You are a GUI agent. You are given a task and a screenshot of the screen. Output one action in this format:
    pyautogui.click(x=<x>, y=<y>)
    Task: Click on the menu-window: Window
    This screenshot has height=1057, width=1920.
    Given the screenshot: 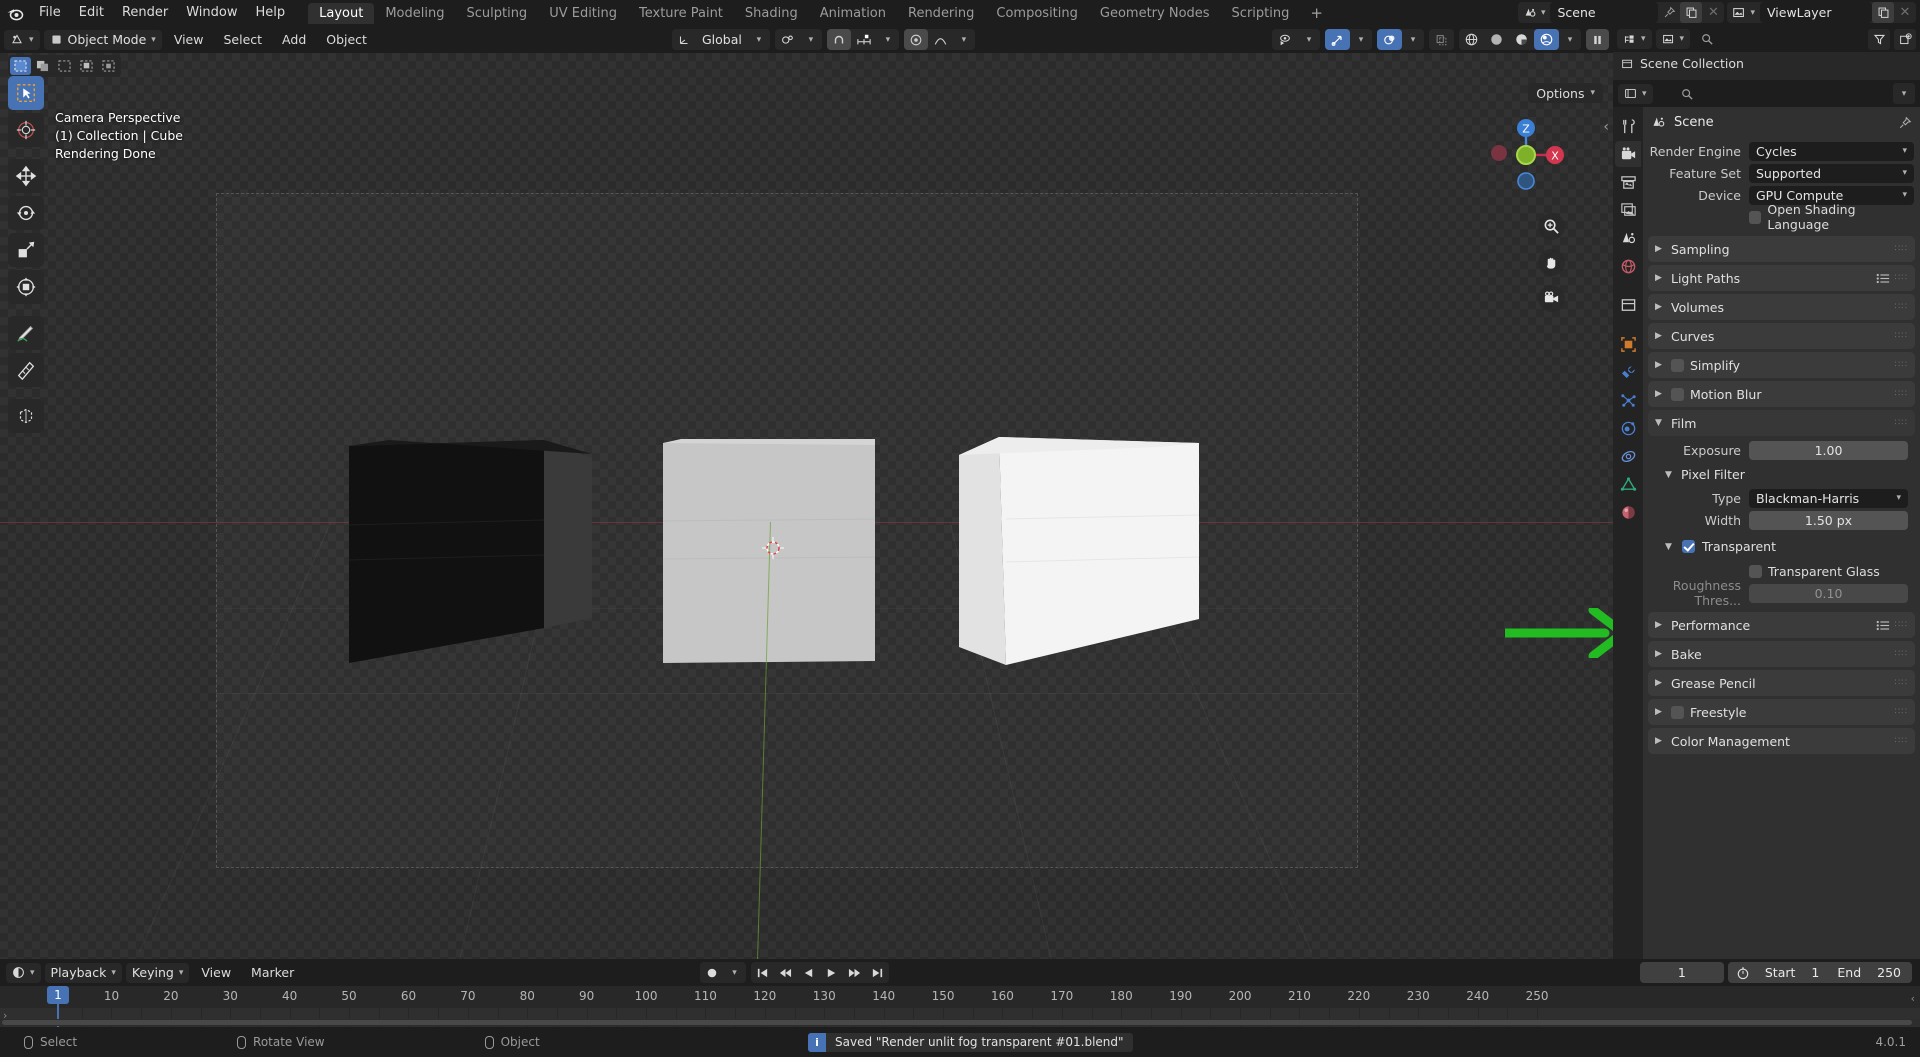 What is the action you would take?
    pyautogui.click(x=211, y=13)
    